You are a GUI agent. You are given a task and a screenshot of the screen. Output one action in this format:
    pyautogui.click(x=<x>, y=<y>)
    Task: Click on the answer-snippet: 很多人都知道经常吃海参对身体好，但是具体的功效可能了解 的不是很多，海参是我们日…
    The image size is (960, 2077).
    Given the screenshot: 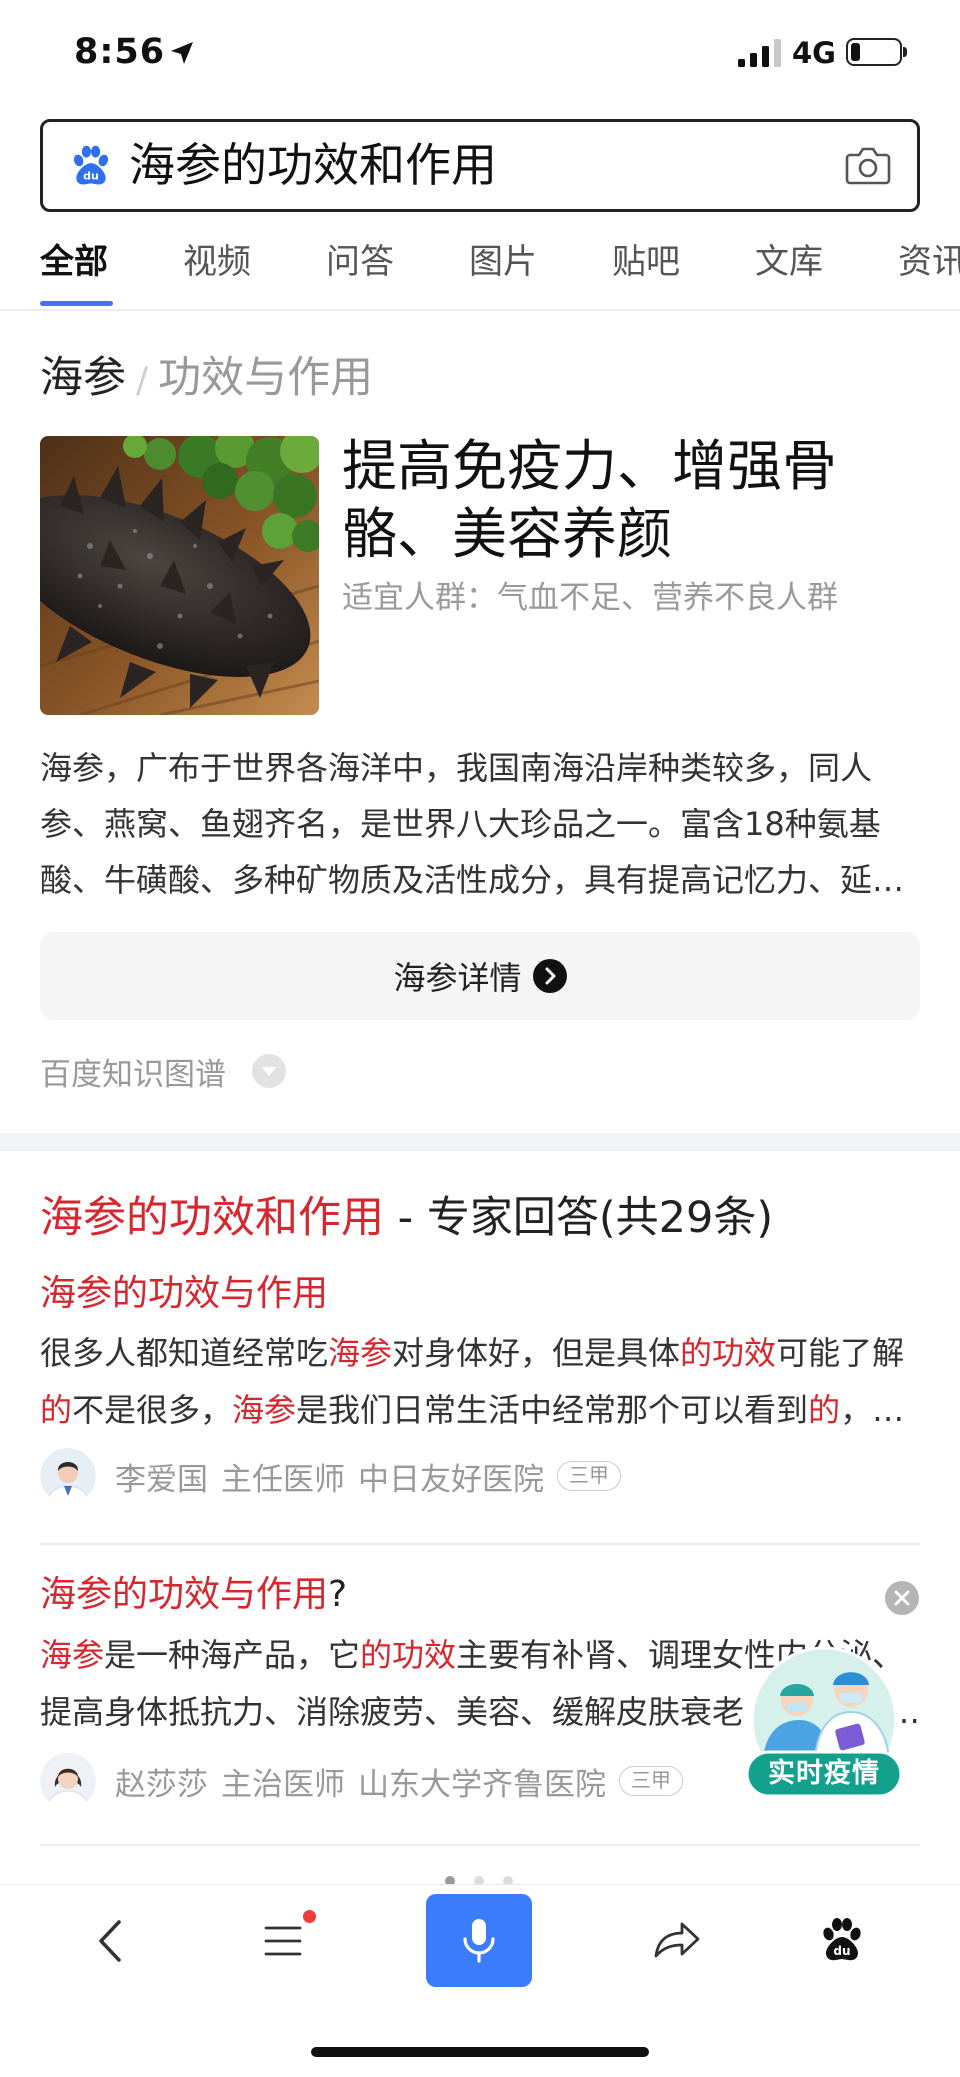 What is the action you would take?
    pyautogui.click(x=480, y=1382)
    